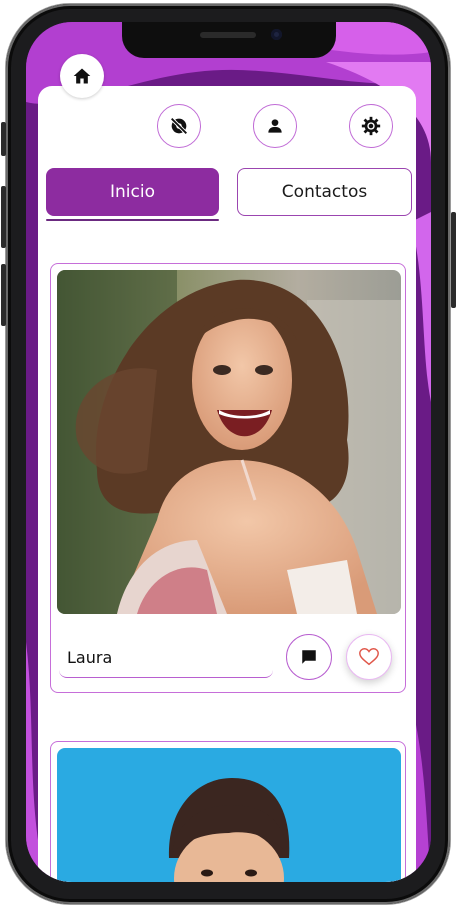 The height and width of the screenshot is (909, 457). I want to click on man-blue-background-photo, so click(229, 815).